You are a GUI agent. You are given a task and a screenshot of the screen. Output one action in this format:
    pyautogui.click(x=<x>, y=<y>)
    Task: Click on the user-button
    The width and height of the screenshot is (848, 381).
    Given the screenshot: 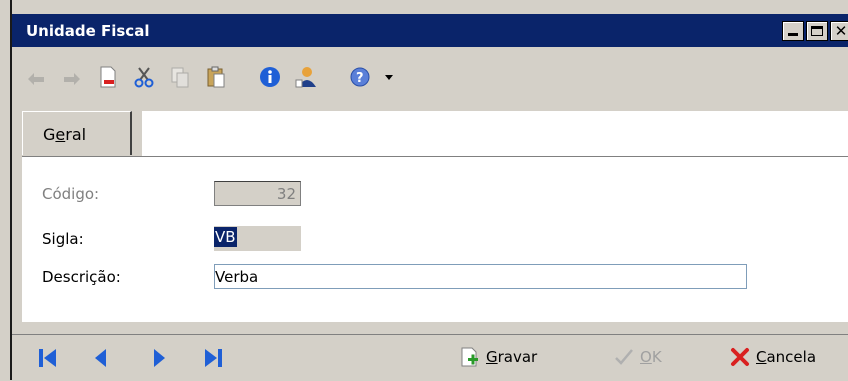 What is the action you would take?
    pyautogui.click(x=306, y=77)
    